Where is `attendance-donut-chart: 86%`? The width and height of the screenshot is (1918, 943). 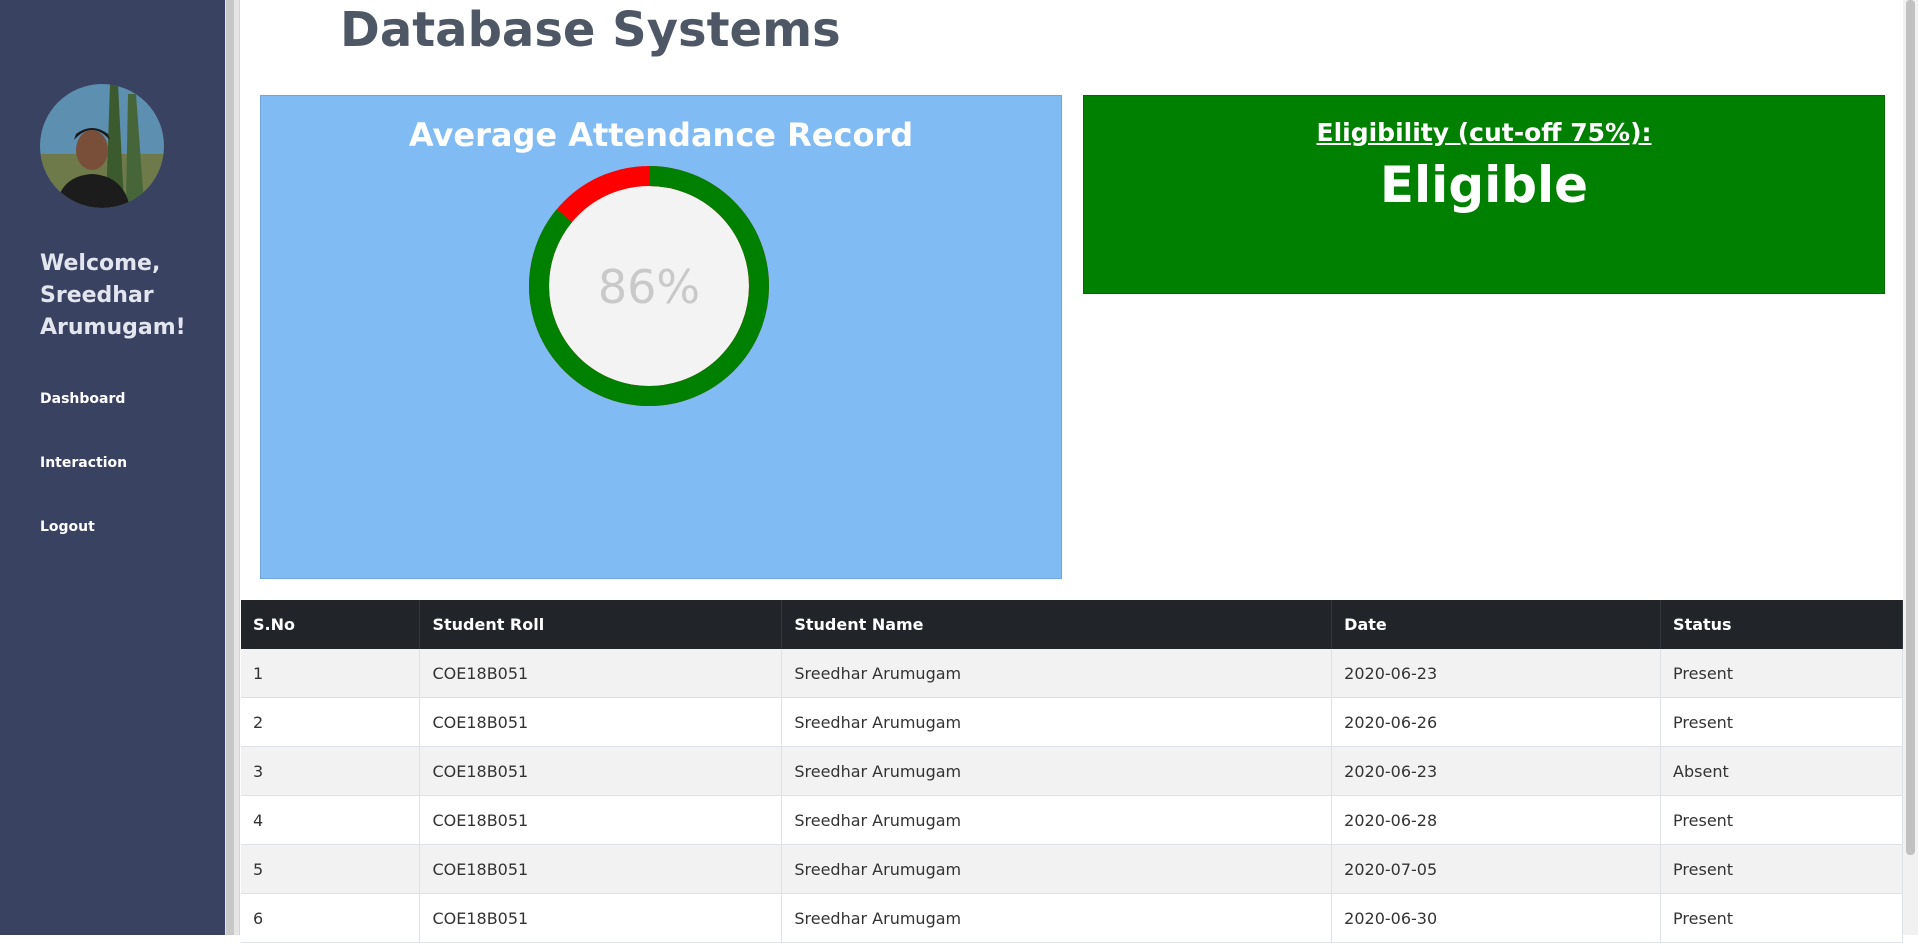 attendance-donut-chart: 86% is located at coordinates (649, 286).